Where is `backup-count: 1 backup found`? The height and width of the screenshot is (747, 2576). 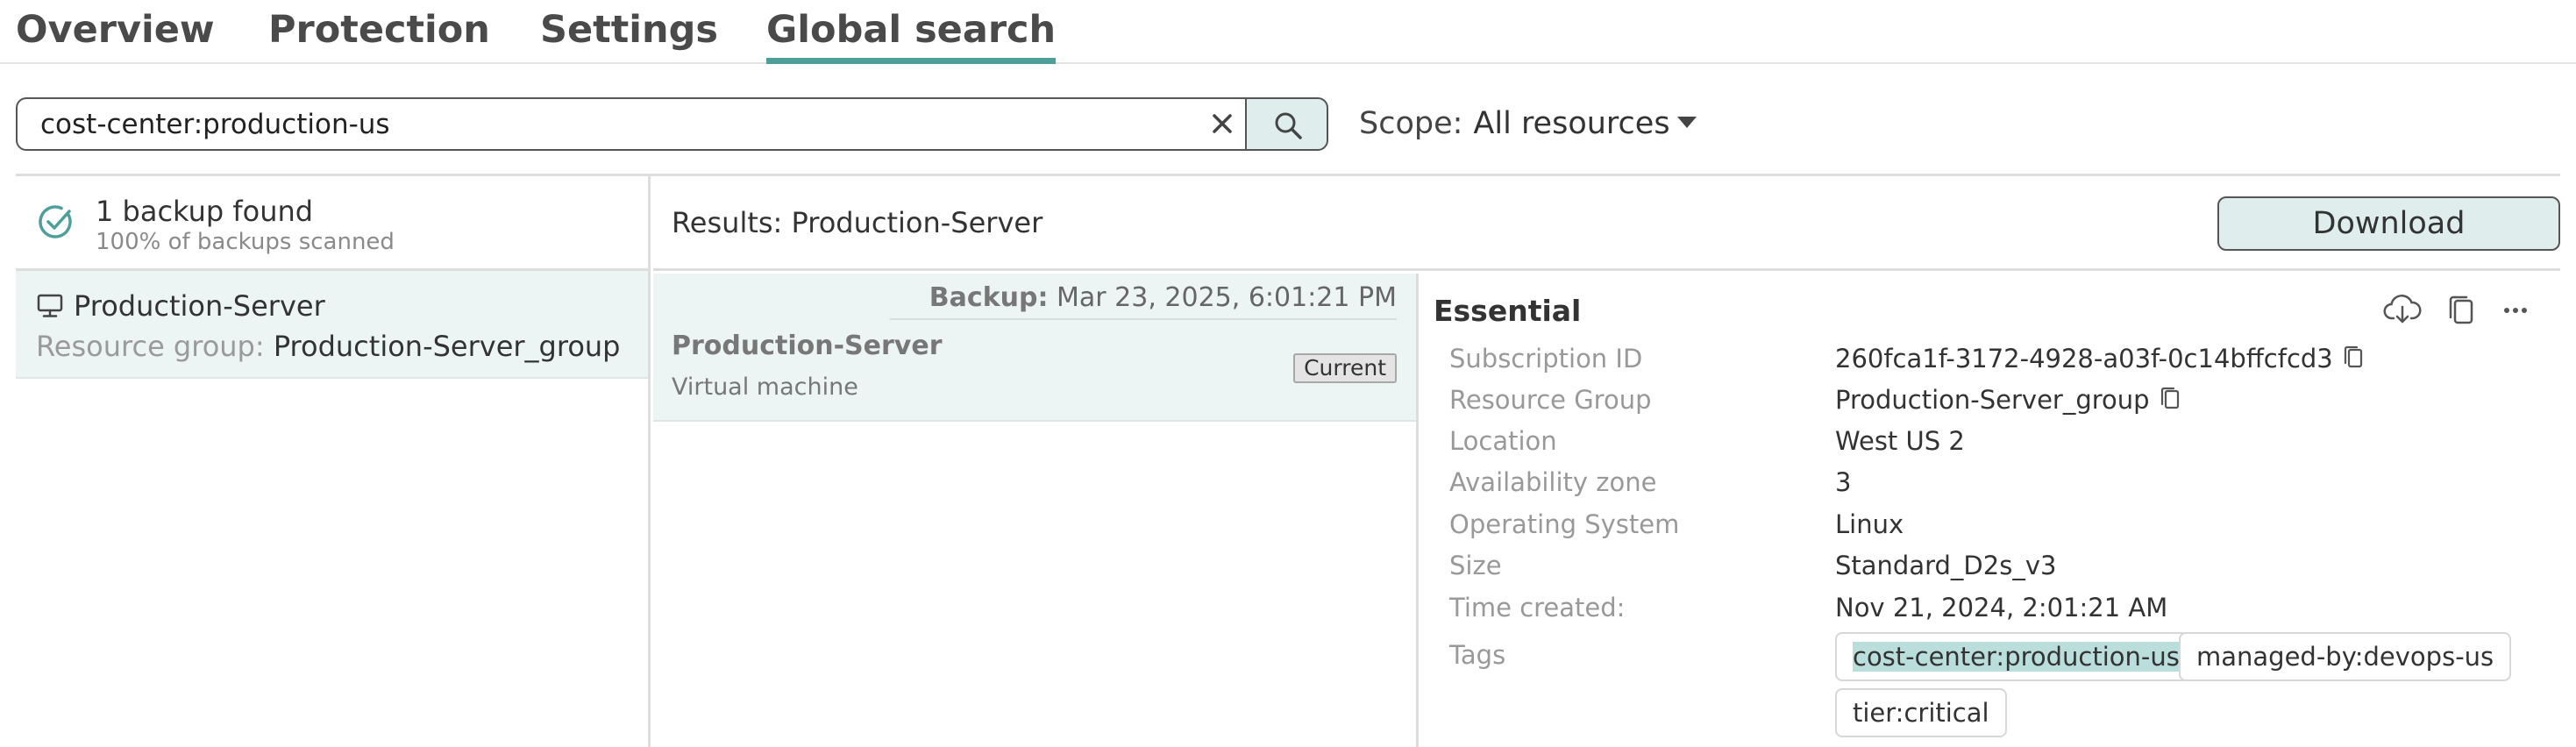 backup-count: 1 backup found is located at coordinates (205, 211).